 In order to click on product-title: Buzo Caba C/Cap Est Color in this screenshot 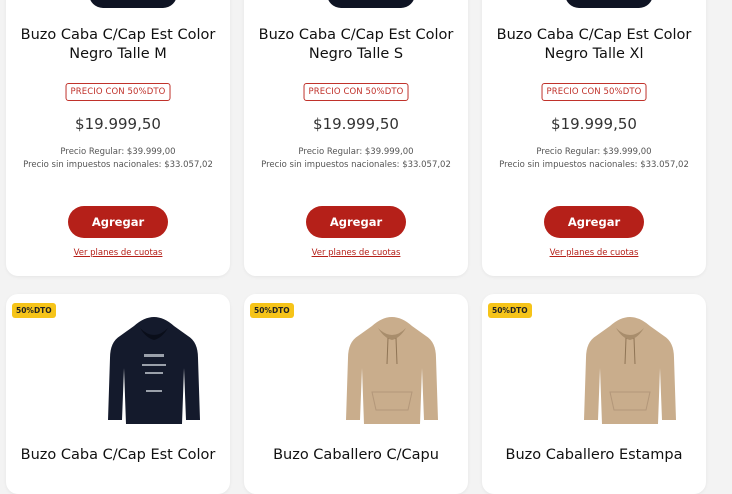, I will do `click(118, 455)`.